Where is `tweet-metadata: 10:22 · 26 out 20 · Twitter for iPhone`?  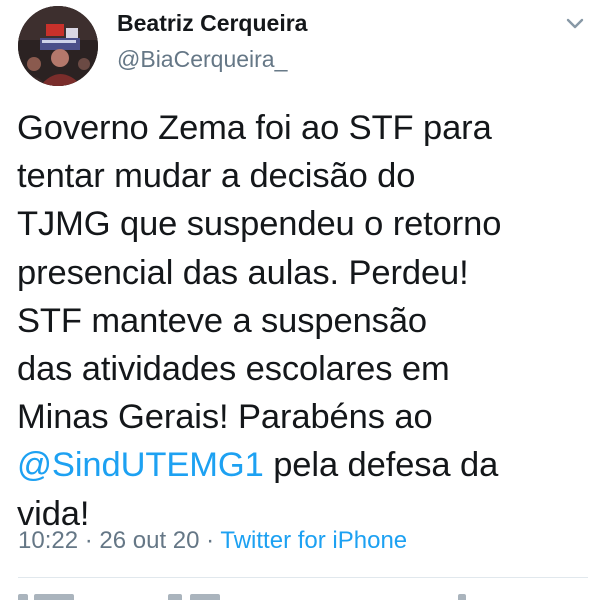
tweet-metadata: 10:22 · 26 out 20 · Twitter for iPhone is located at coordinates (212, 541).